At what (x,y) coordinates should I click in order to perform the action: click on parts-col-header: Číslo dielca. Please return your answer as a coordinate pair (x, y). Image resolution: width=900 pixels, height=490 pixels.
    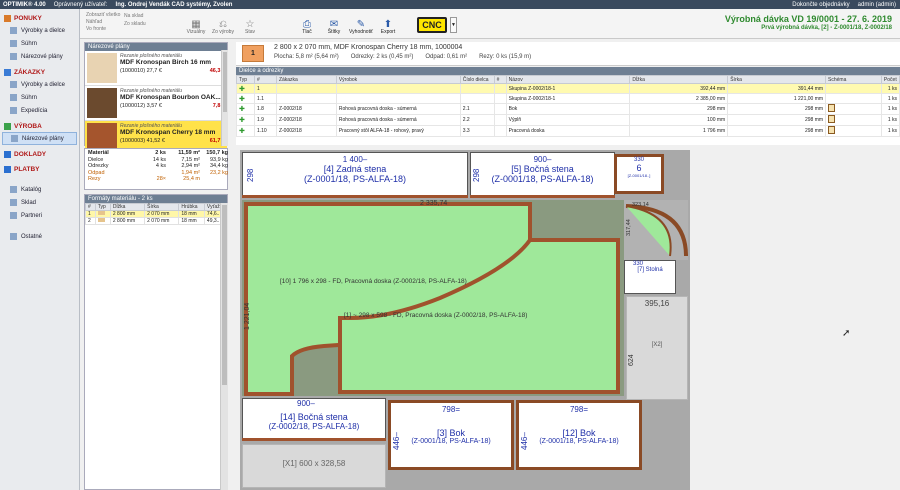
    Looking at the image, I should click on (477, 79).